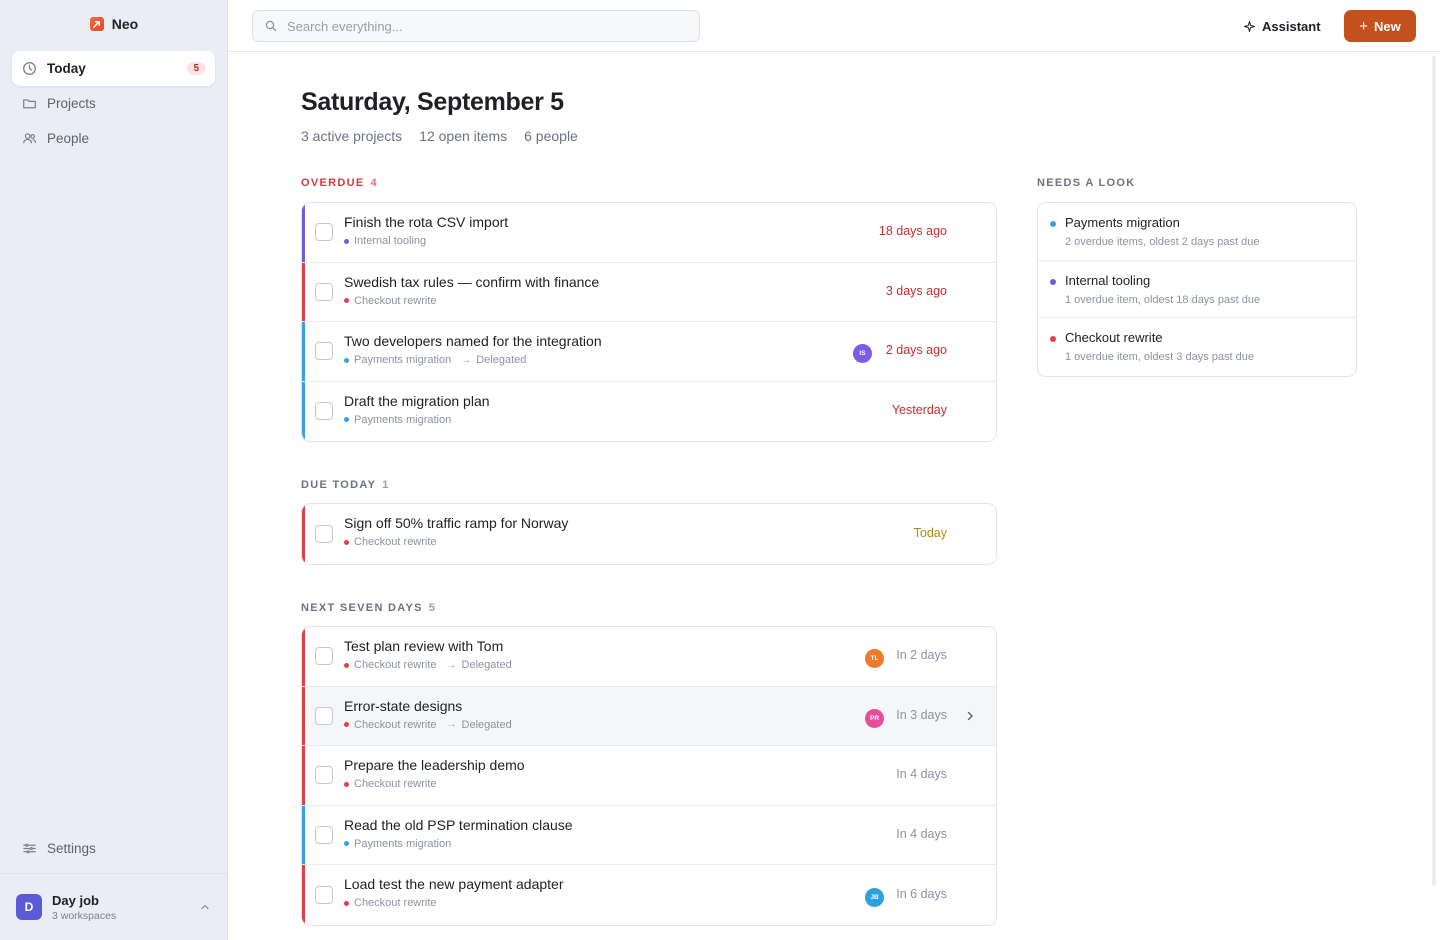 The image size is (1440, 940). Describe the element at coordinates (113, 906) in the screenshot. I see `workspace-switcher: D Day job 3 workspaces` at that location.